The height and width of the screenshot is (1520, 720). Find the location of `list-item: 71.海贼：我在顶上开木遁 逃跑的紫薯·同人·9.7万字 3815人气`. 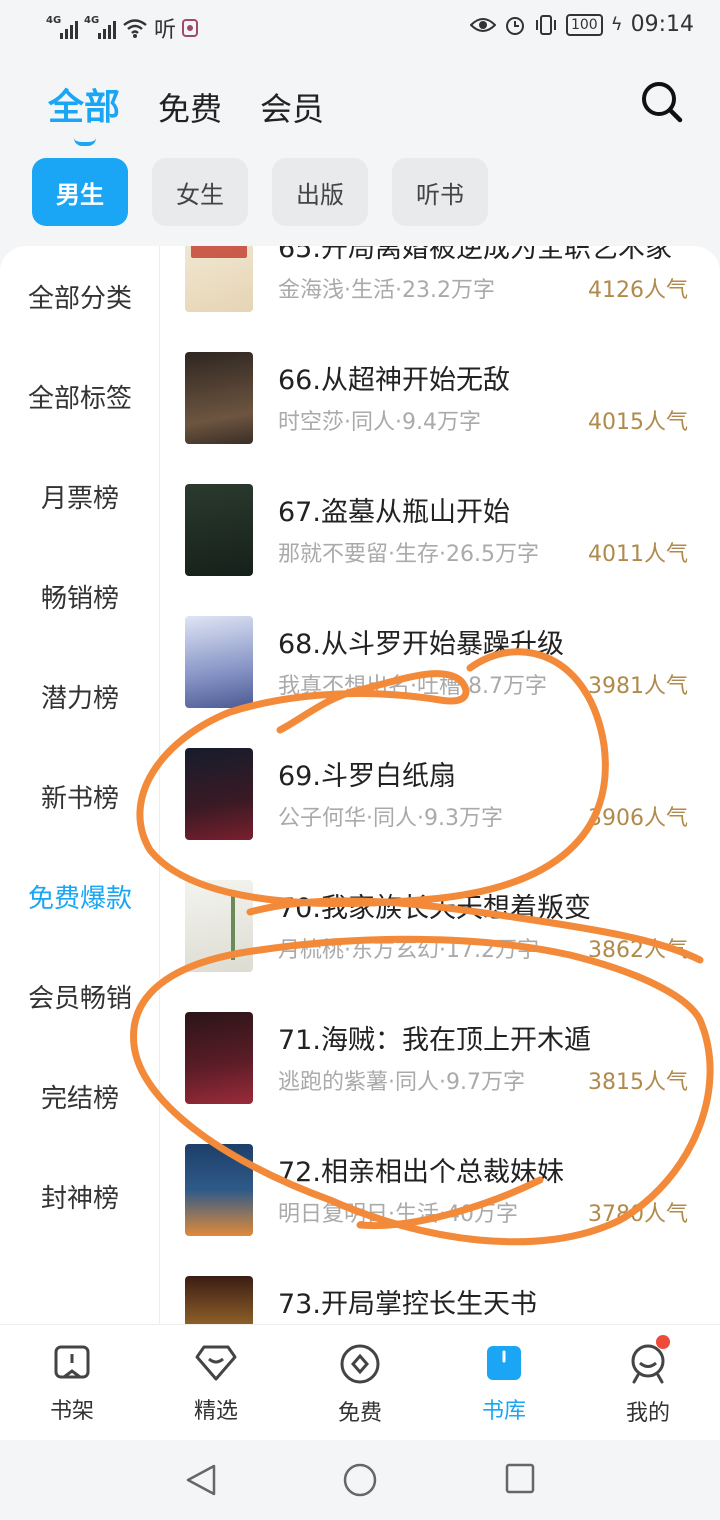

list-item: 71.海贼：我在顶上开木遁 逃跑的紫薯·同人·9.7万字 3815人气 is located at coordinates (440, 1078).